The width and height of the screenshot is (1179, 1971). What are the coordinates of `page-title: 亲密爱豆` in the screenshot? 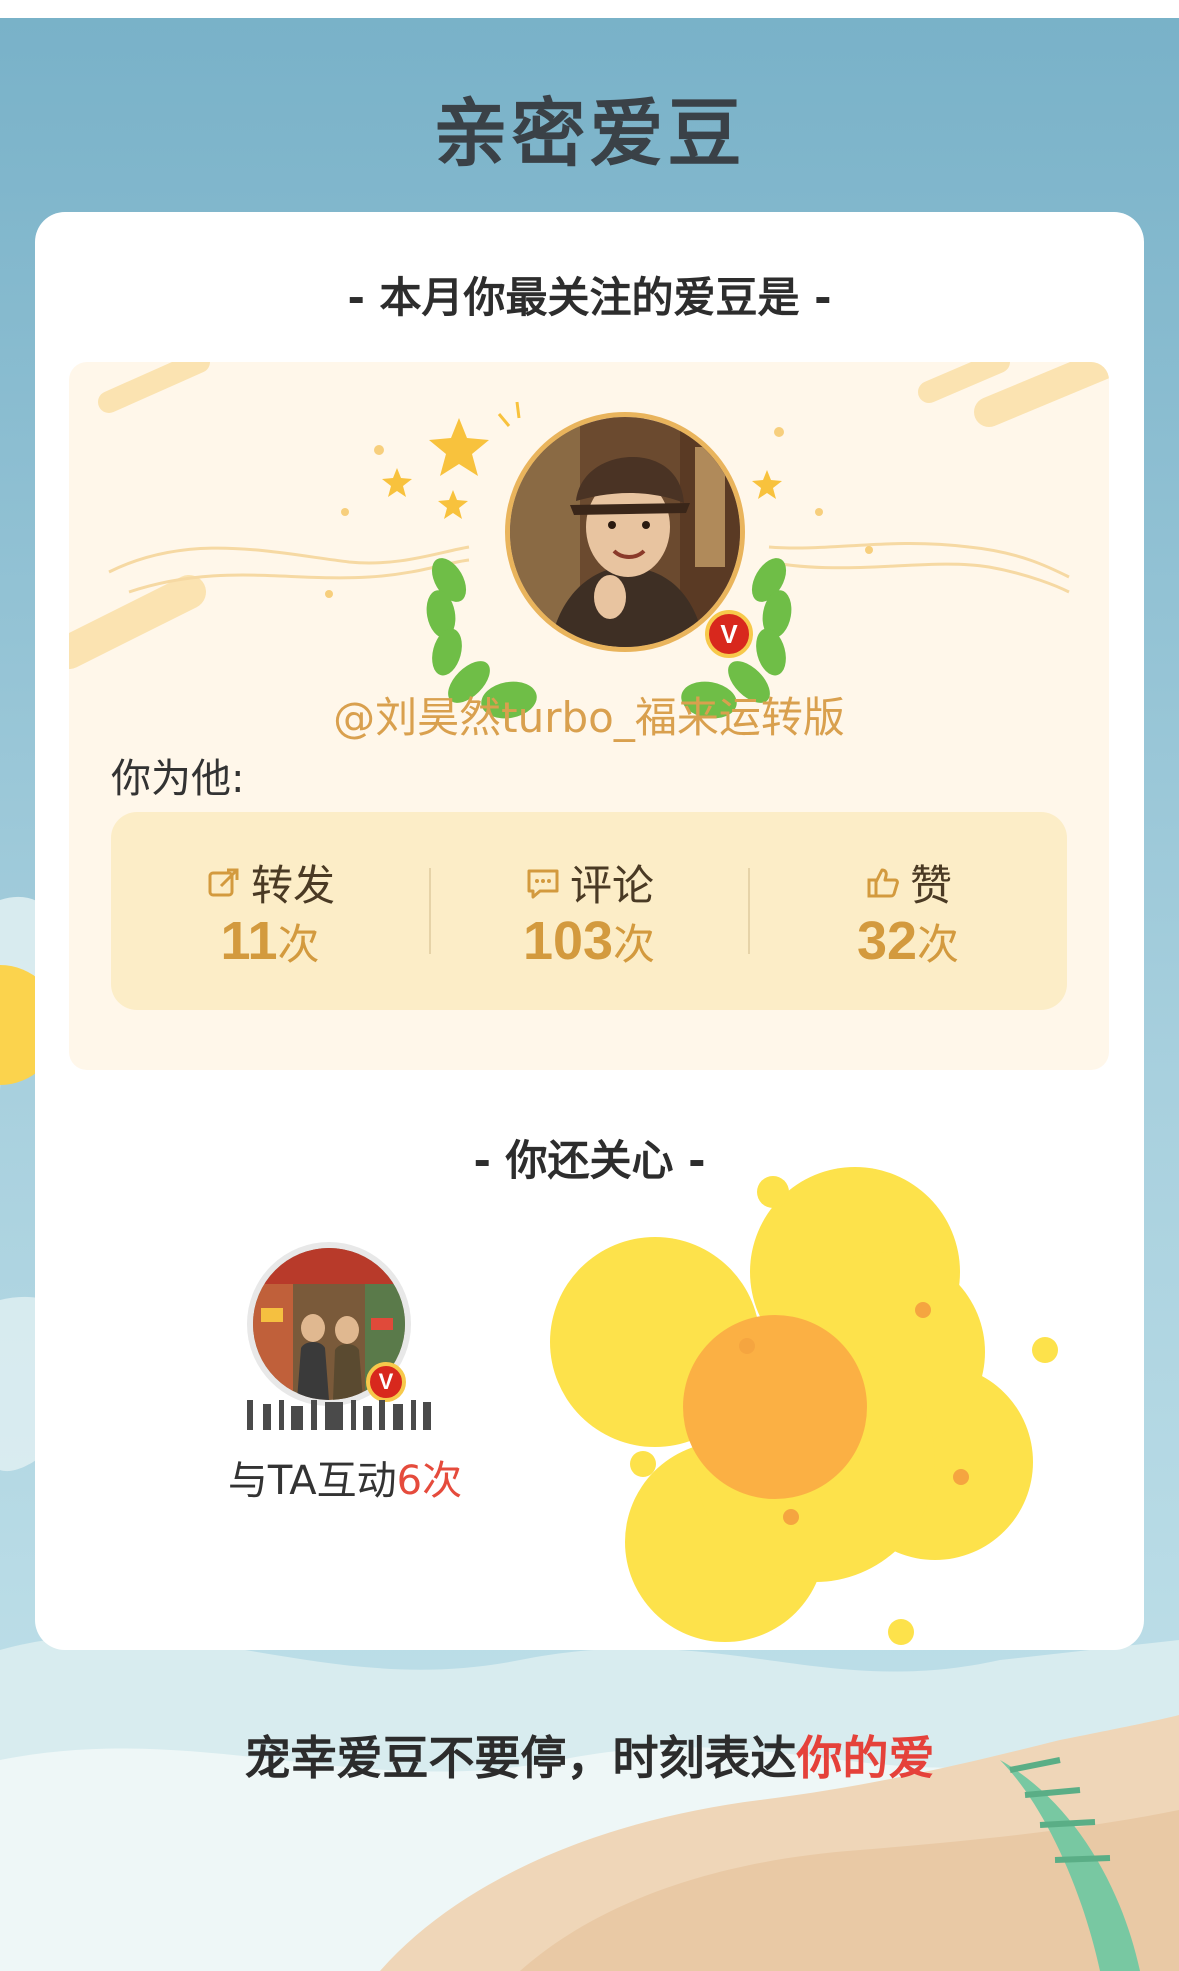 It's located at (589, 134).